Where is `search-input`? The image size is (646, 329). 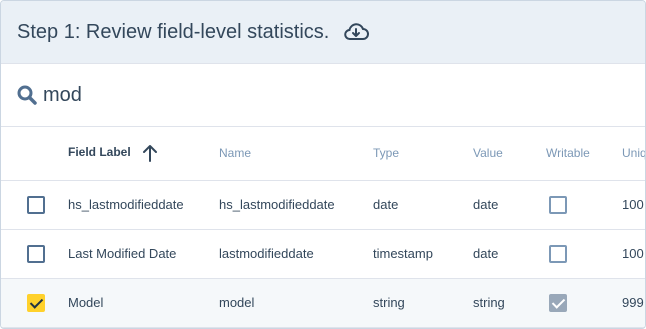
search-input is located at coordinates (323, 95).